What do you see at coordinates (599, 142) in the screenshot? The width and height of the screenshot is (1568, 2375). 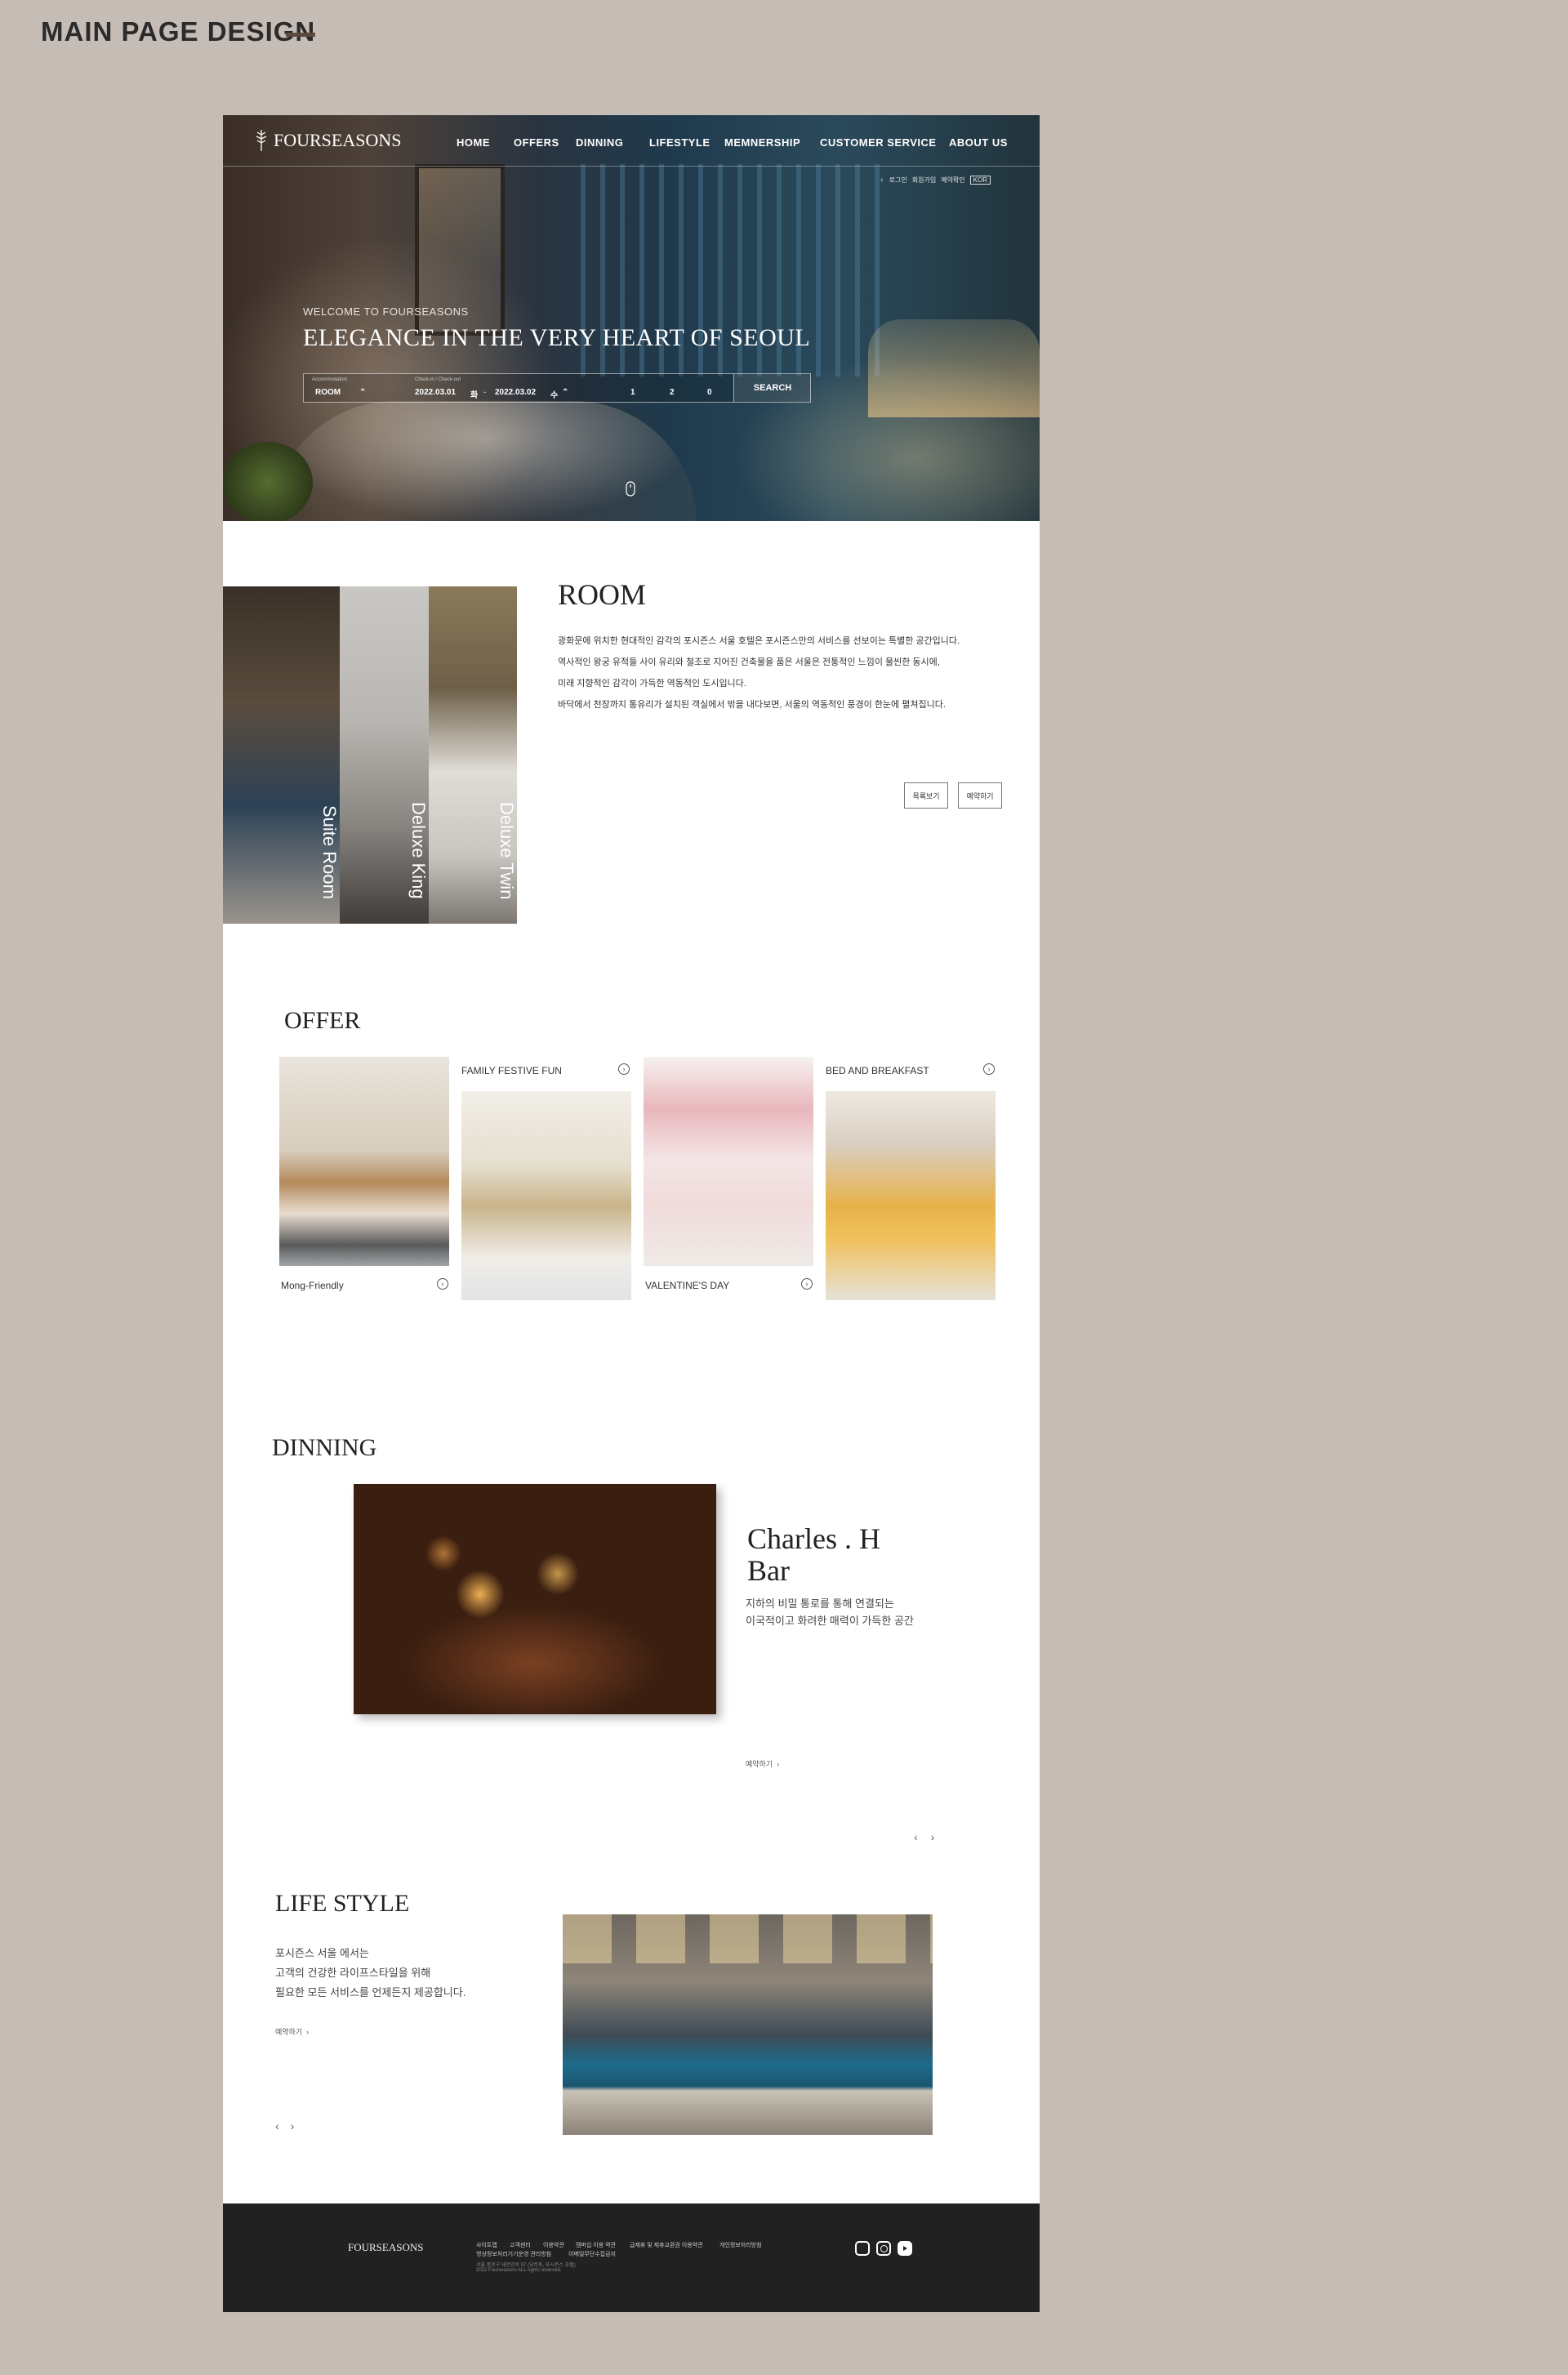 I see `nav-dinning: DINNING` at bounding box center [599, 142].